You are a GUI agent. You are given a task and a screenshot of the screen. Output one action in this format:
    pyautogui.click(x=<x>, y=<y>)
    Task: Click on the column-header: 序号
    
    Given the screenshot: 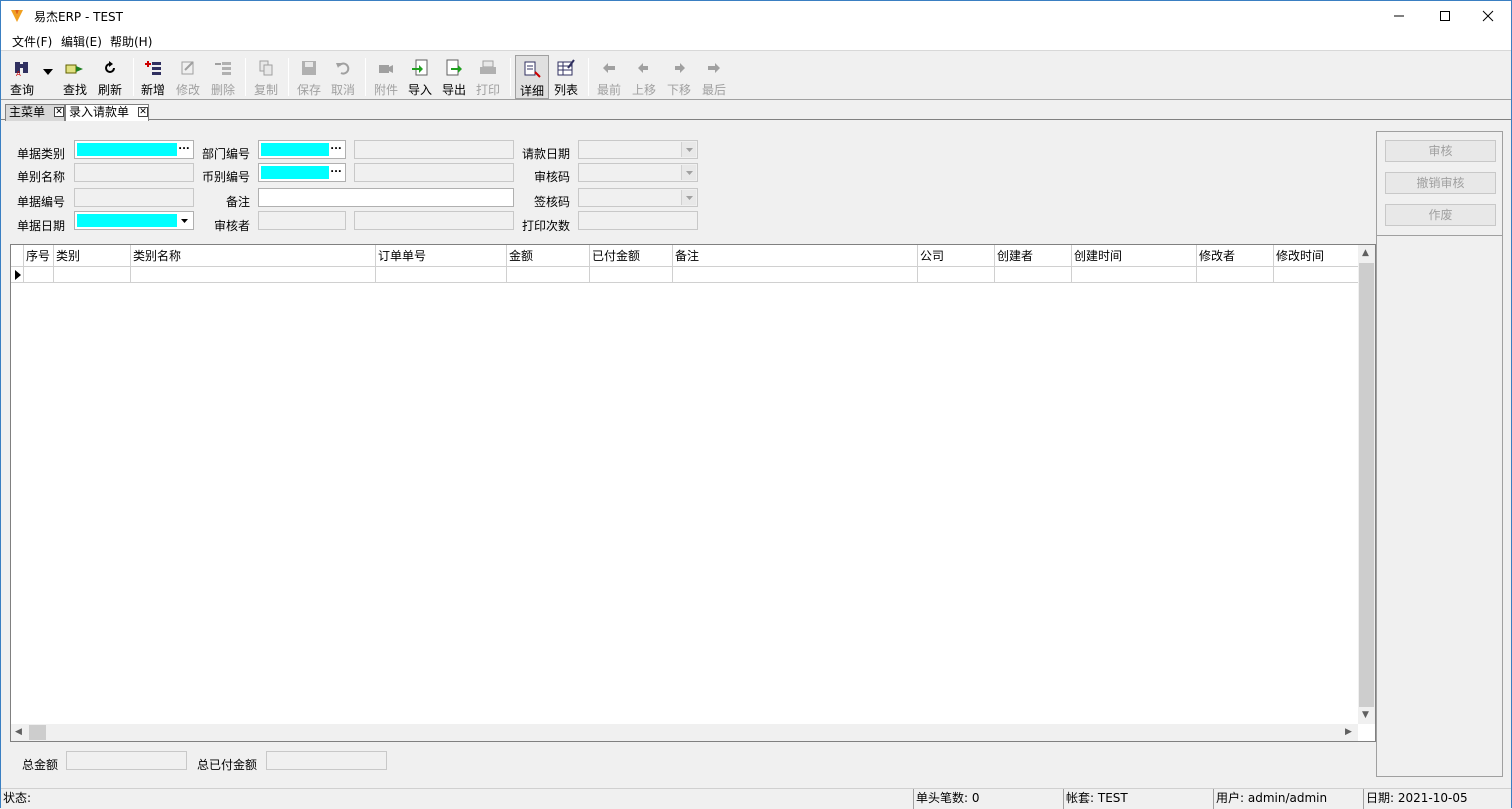 What is the action you would take?
    pyautogui.click(x=39, y=256)
    